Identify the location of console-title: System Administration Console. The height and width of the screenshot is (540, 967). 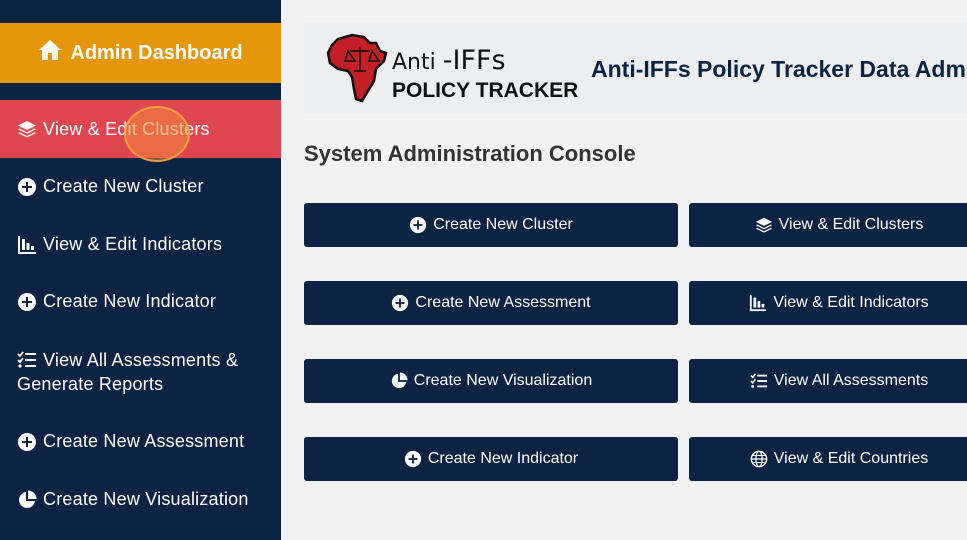
(470, 153).